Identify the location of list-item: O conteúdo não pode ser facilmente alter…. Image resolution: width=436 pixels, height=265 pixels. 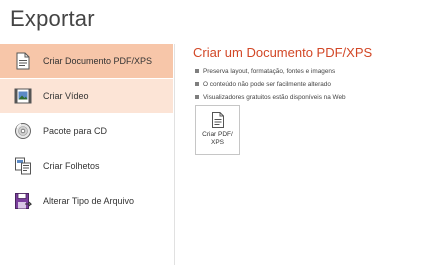
(313, 85).